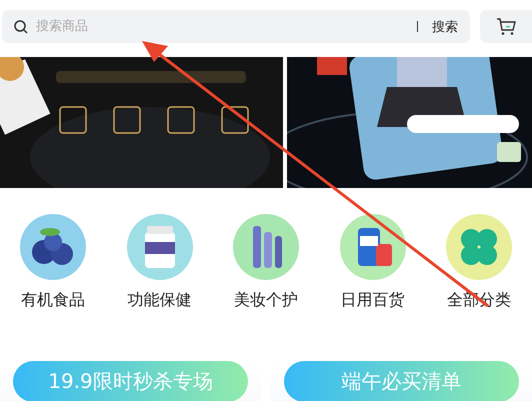 Image resolution: width=532 pixels, height=401 pixels. I want to click on category-item: 有机食品, so click(53, 262).